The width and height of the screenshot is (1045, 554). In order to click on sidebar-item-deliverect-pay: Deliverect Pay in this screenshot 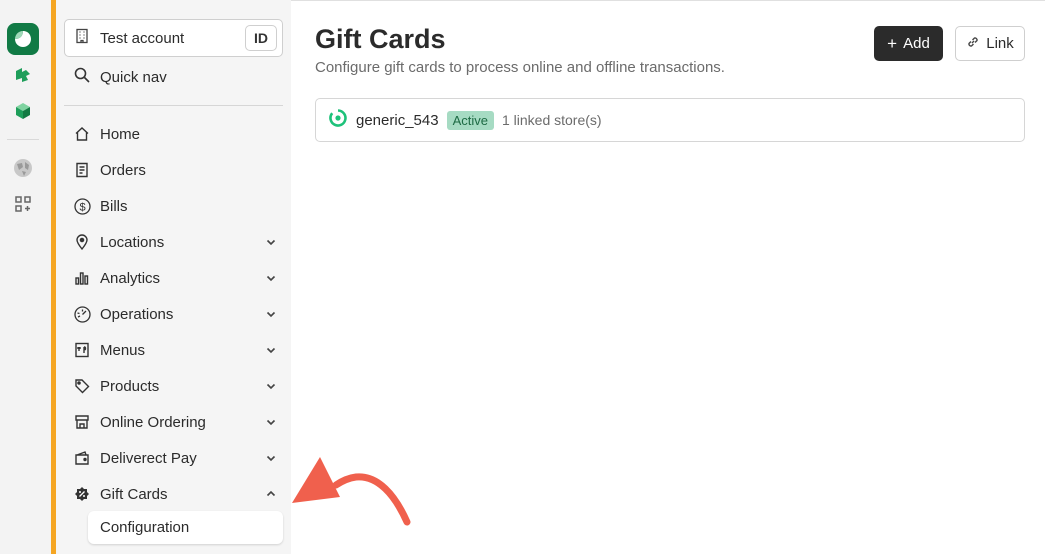, I will do `click(175, 458)`.